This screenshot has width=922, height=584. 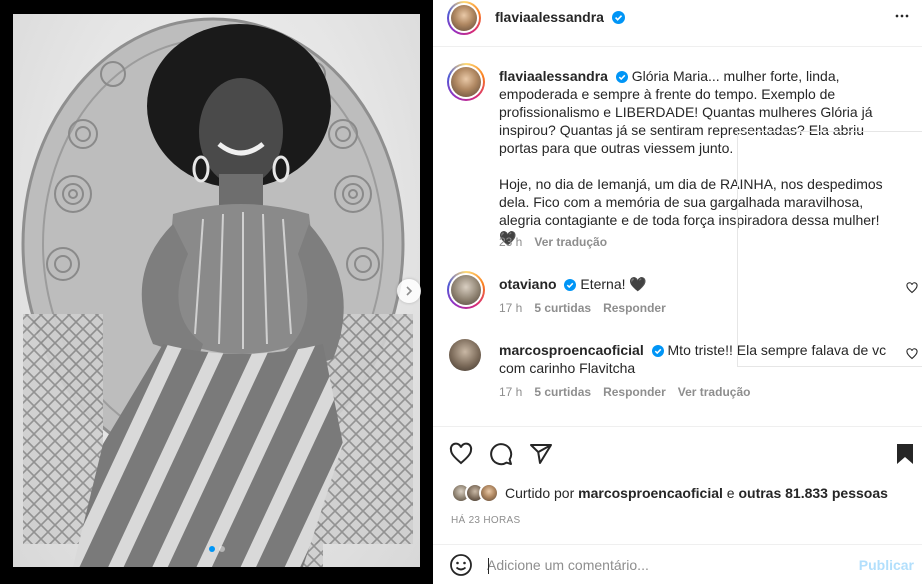 What do you see at coordinates (571, 350) in the screenshot?
I see `comment-username: marcosproencaoficial` at bounding box center [571, 350].